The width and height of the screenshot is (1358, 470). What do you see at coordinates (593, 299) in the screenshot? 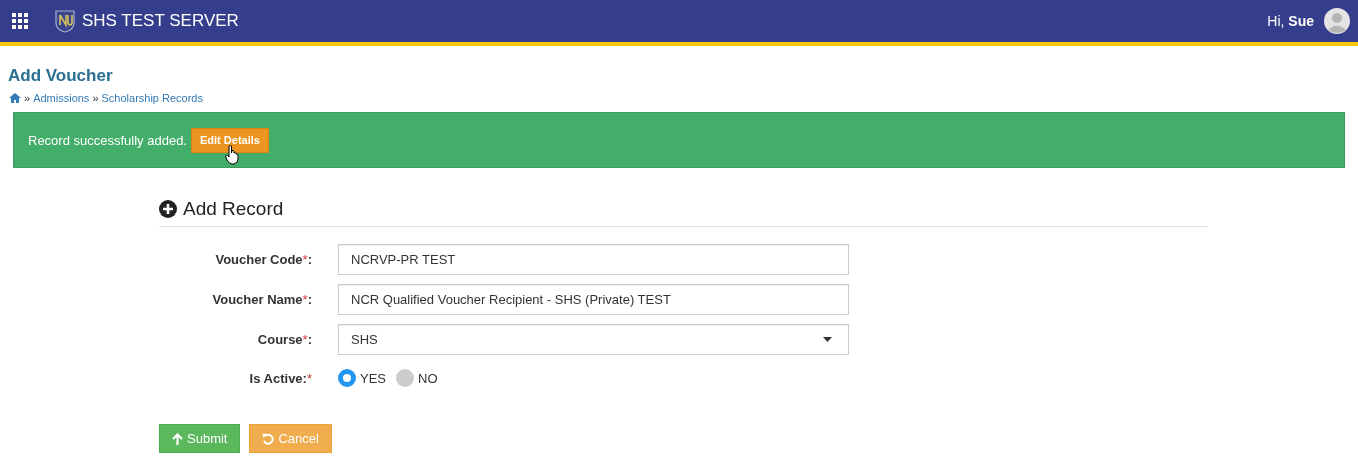
I see `text-field: NCR Qualified Voucher Recipient - SHS (Private) TEST` at bounding box center [593, 299].